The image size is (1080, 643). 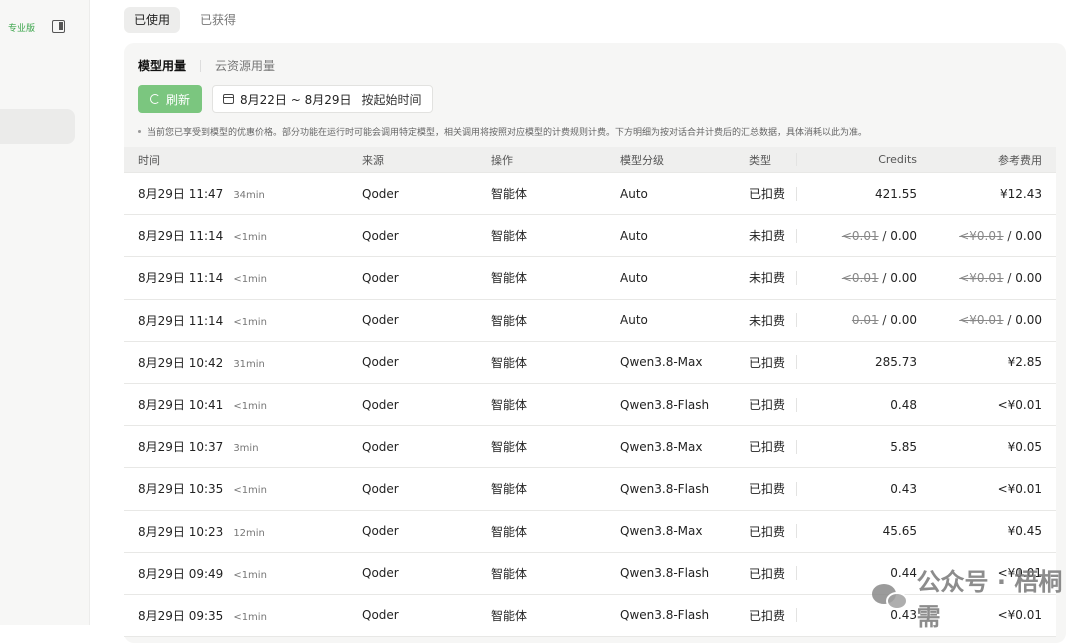 I want to click on tab-earned: 已获得, so click(x=218, y=20).